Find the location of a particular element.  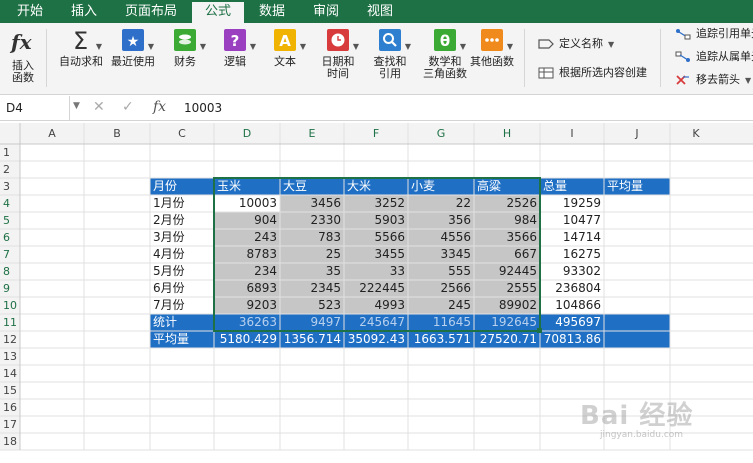

column-header: C is located at coordinates (182, 133).